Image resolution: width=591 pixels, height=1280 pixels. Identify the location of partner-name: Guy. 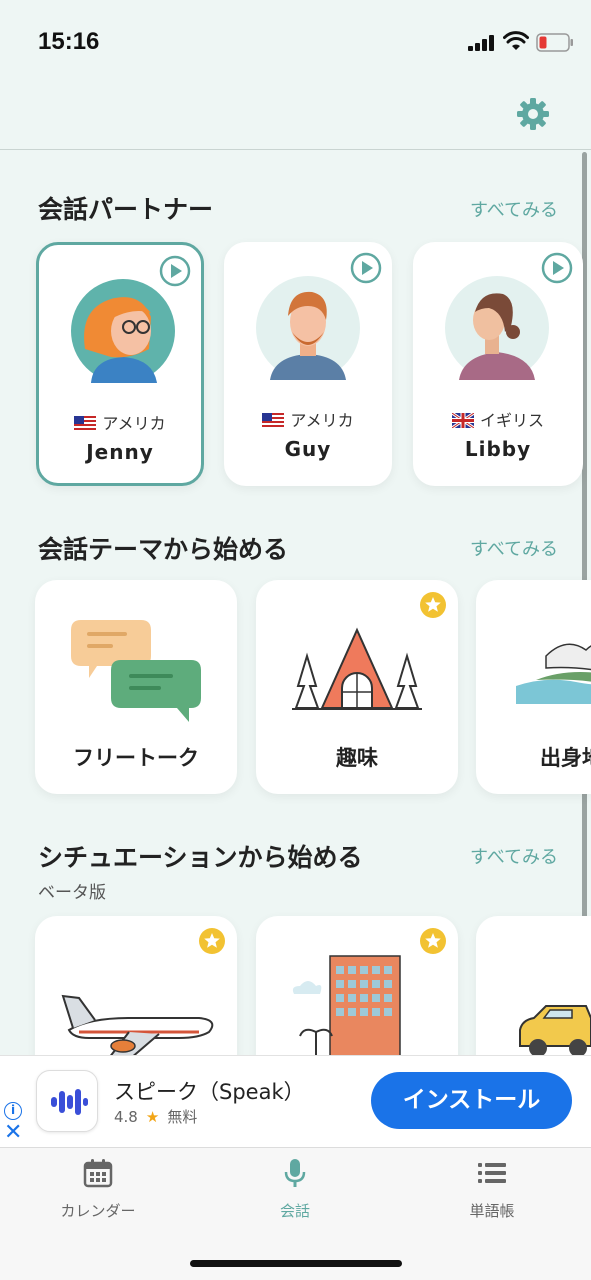
(308, 449).